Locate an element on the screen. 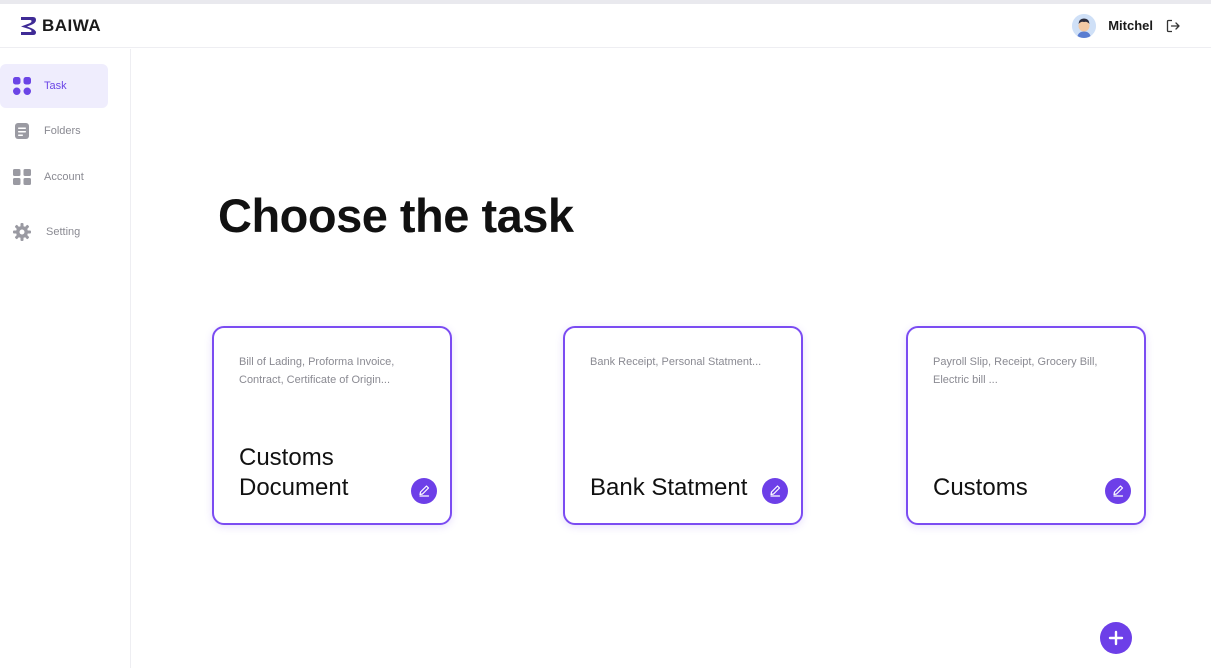  user-menu: Mitchel is located at coordinates (1126, 25).